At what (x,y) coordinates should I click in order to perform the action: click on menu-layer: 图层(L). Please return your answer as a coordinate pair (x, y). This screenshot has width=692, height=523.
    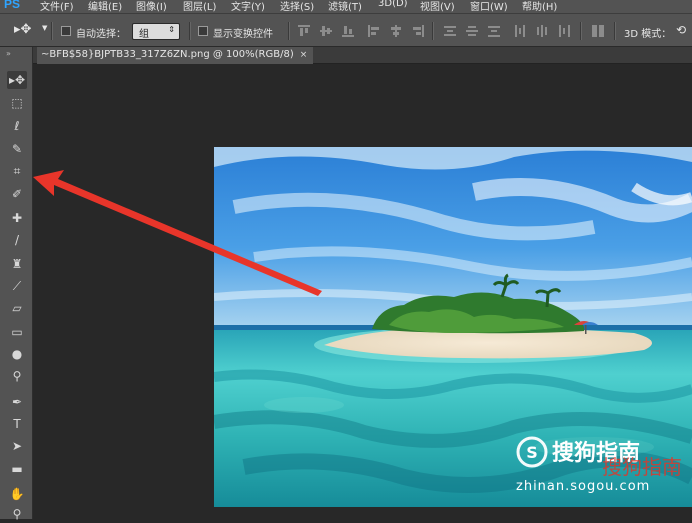
    Looking at the image, I should click on (199, 6).